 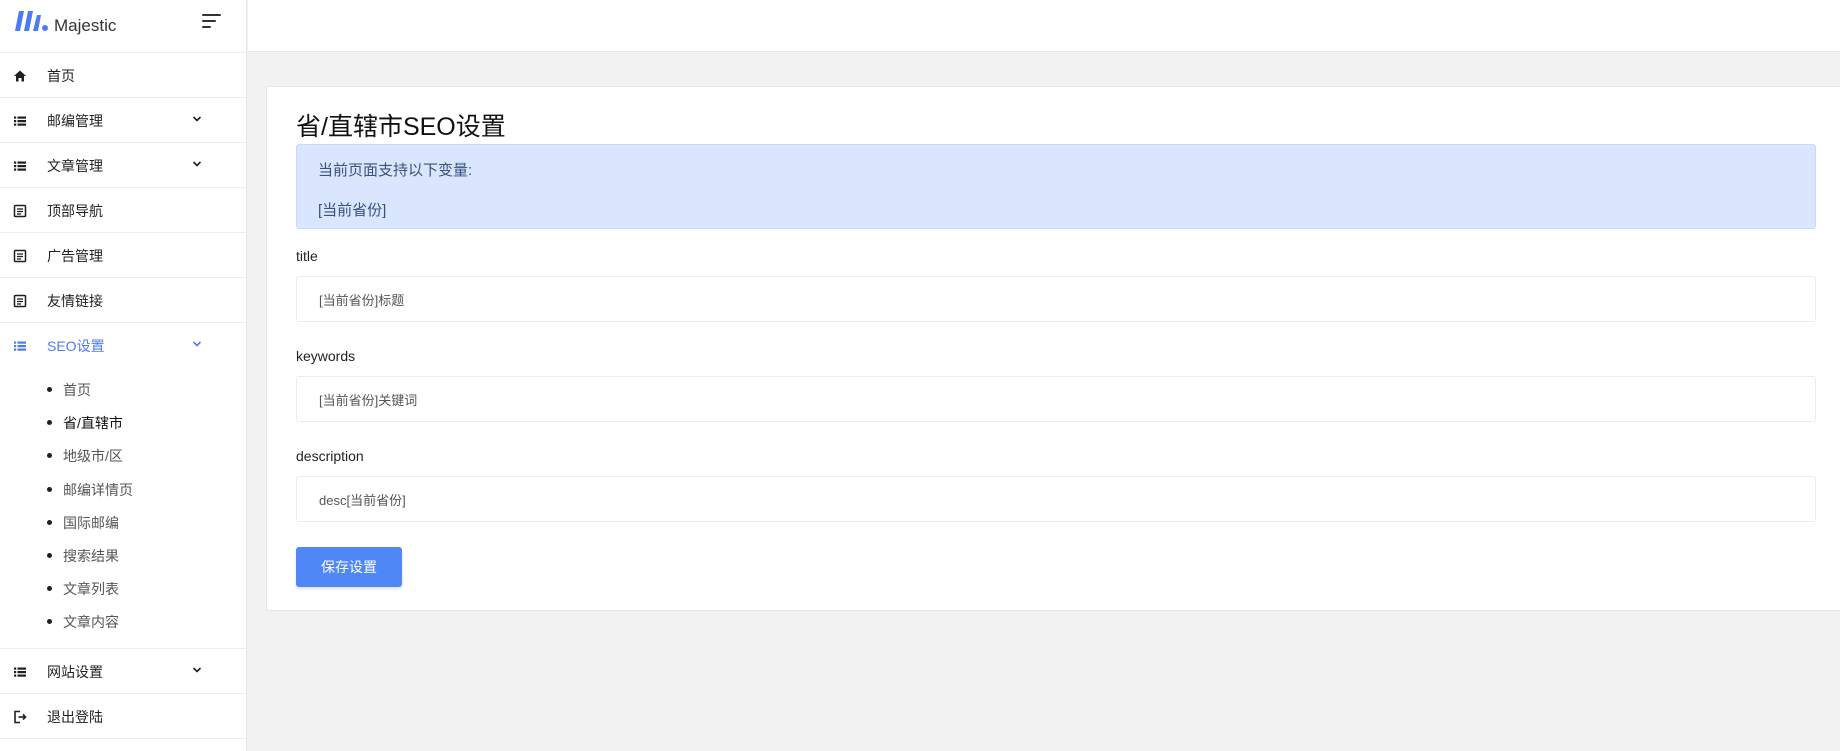 I want to click on submenu-item-label: 国际邮编, so click(x=91, y=522).